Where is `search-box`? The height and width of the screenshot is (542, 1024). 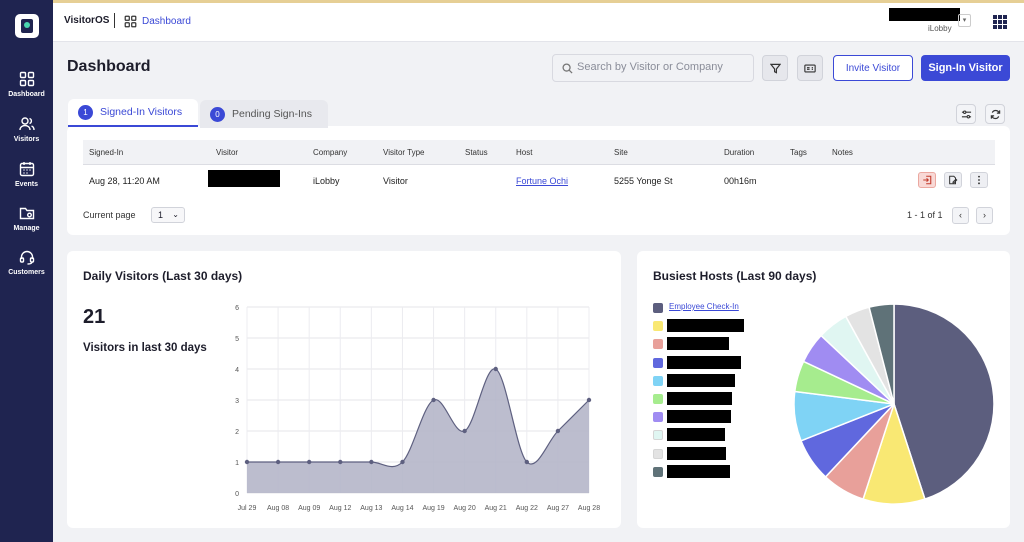
search-box is located at coordinates (653, 68).